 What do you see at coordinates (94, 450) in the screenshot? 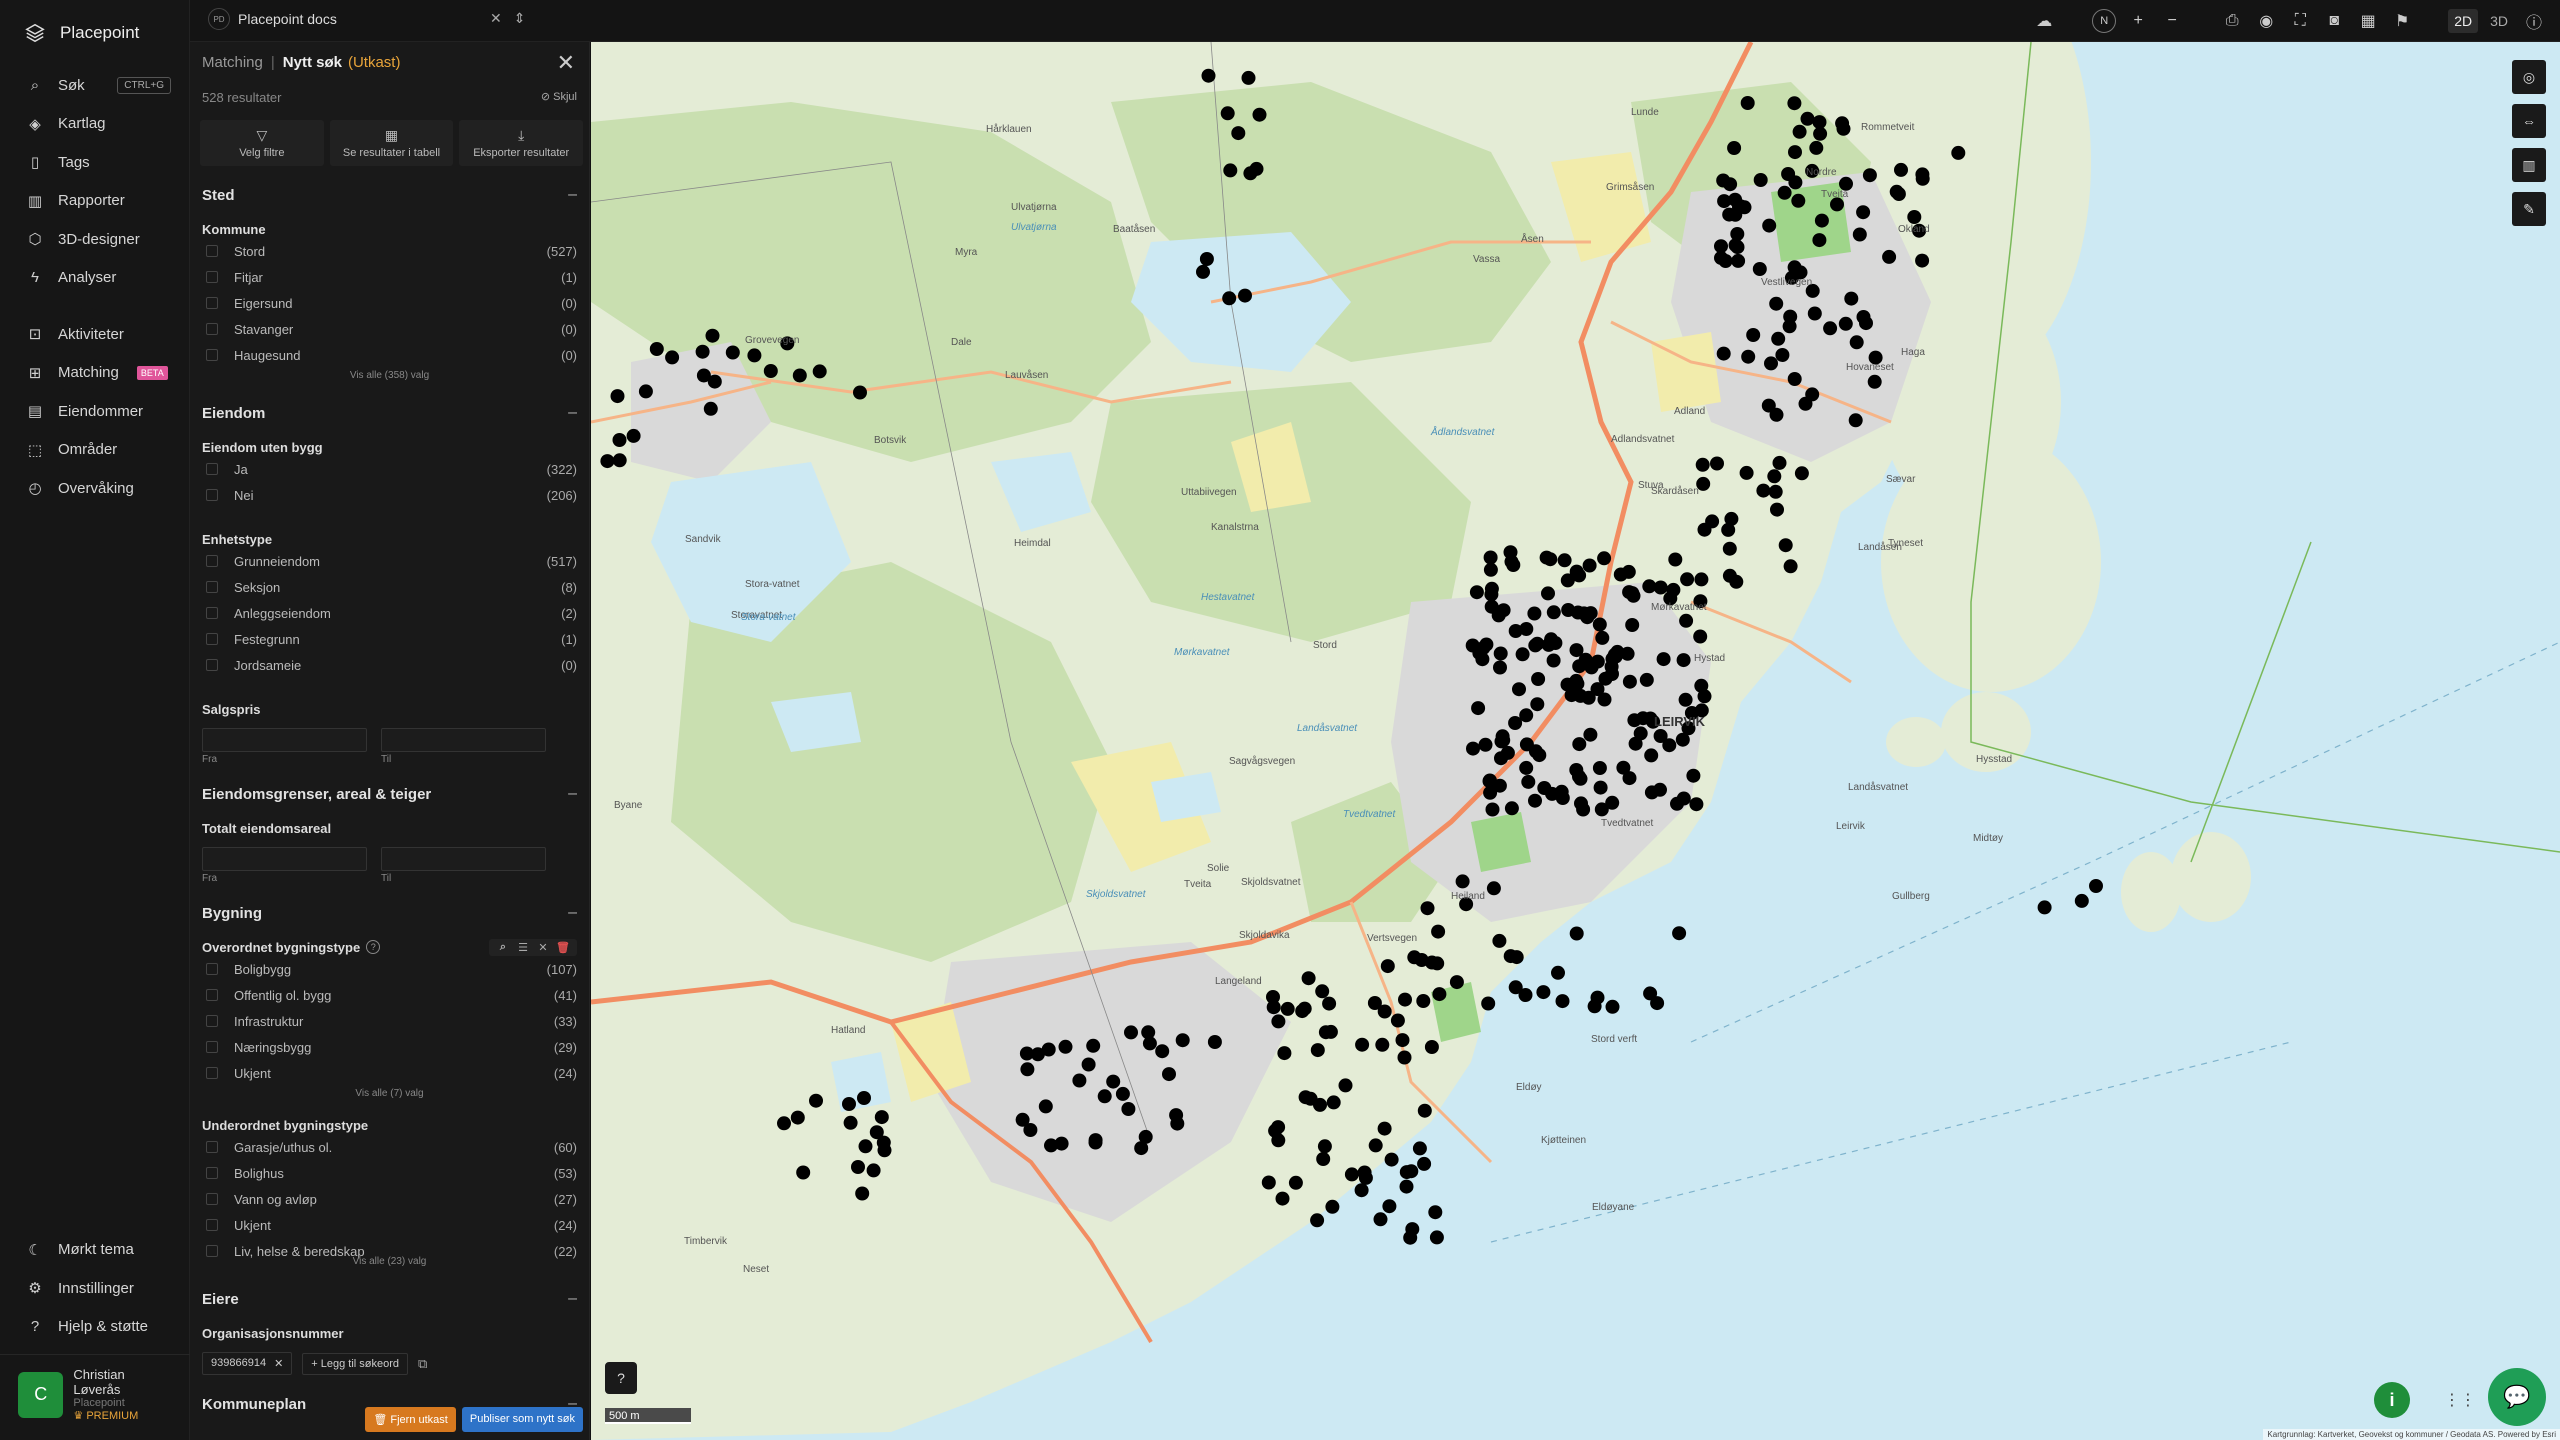
I see `nav-item-omr-der: ⬚ Områder` at bounding box center [94, 450].